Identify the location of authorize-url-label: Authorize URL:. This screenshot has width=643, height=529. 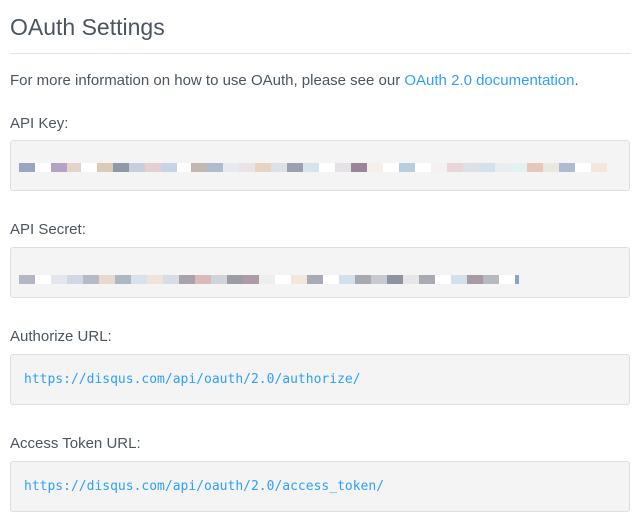
(61, 336).